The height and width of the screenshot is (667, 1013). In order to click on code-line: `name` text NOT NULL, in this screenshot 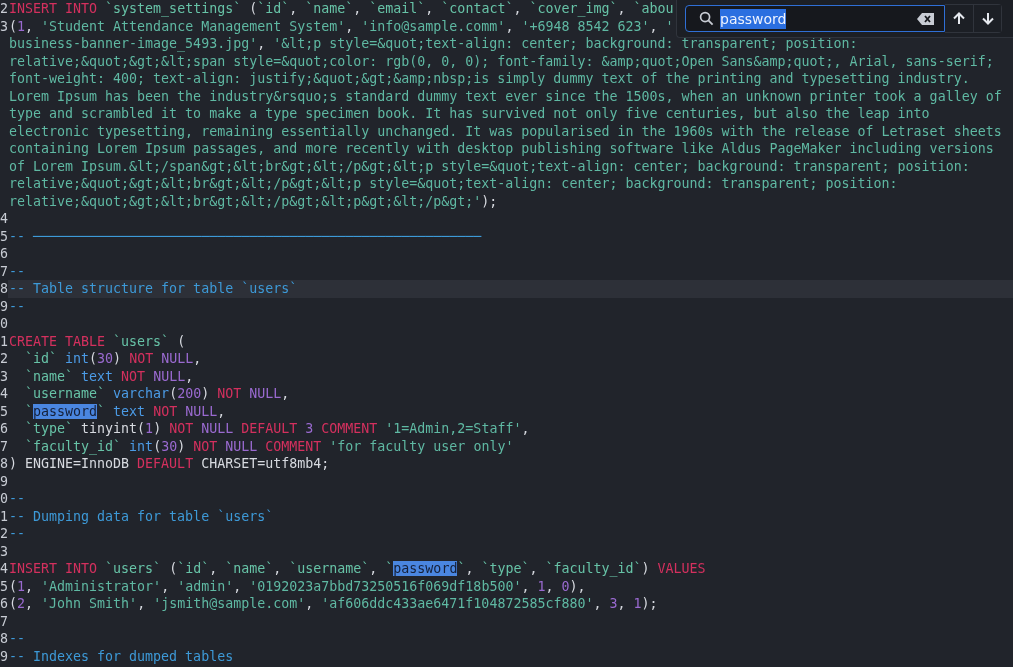, I will do `click(109, 376)`.